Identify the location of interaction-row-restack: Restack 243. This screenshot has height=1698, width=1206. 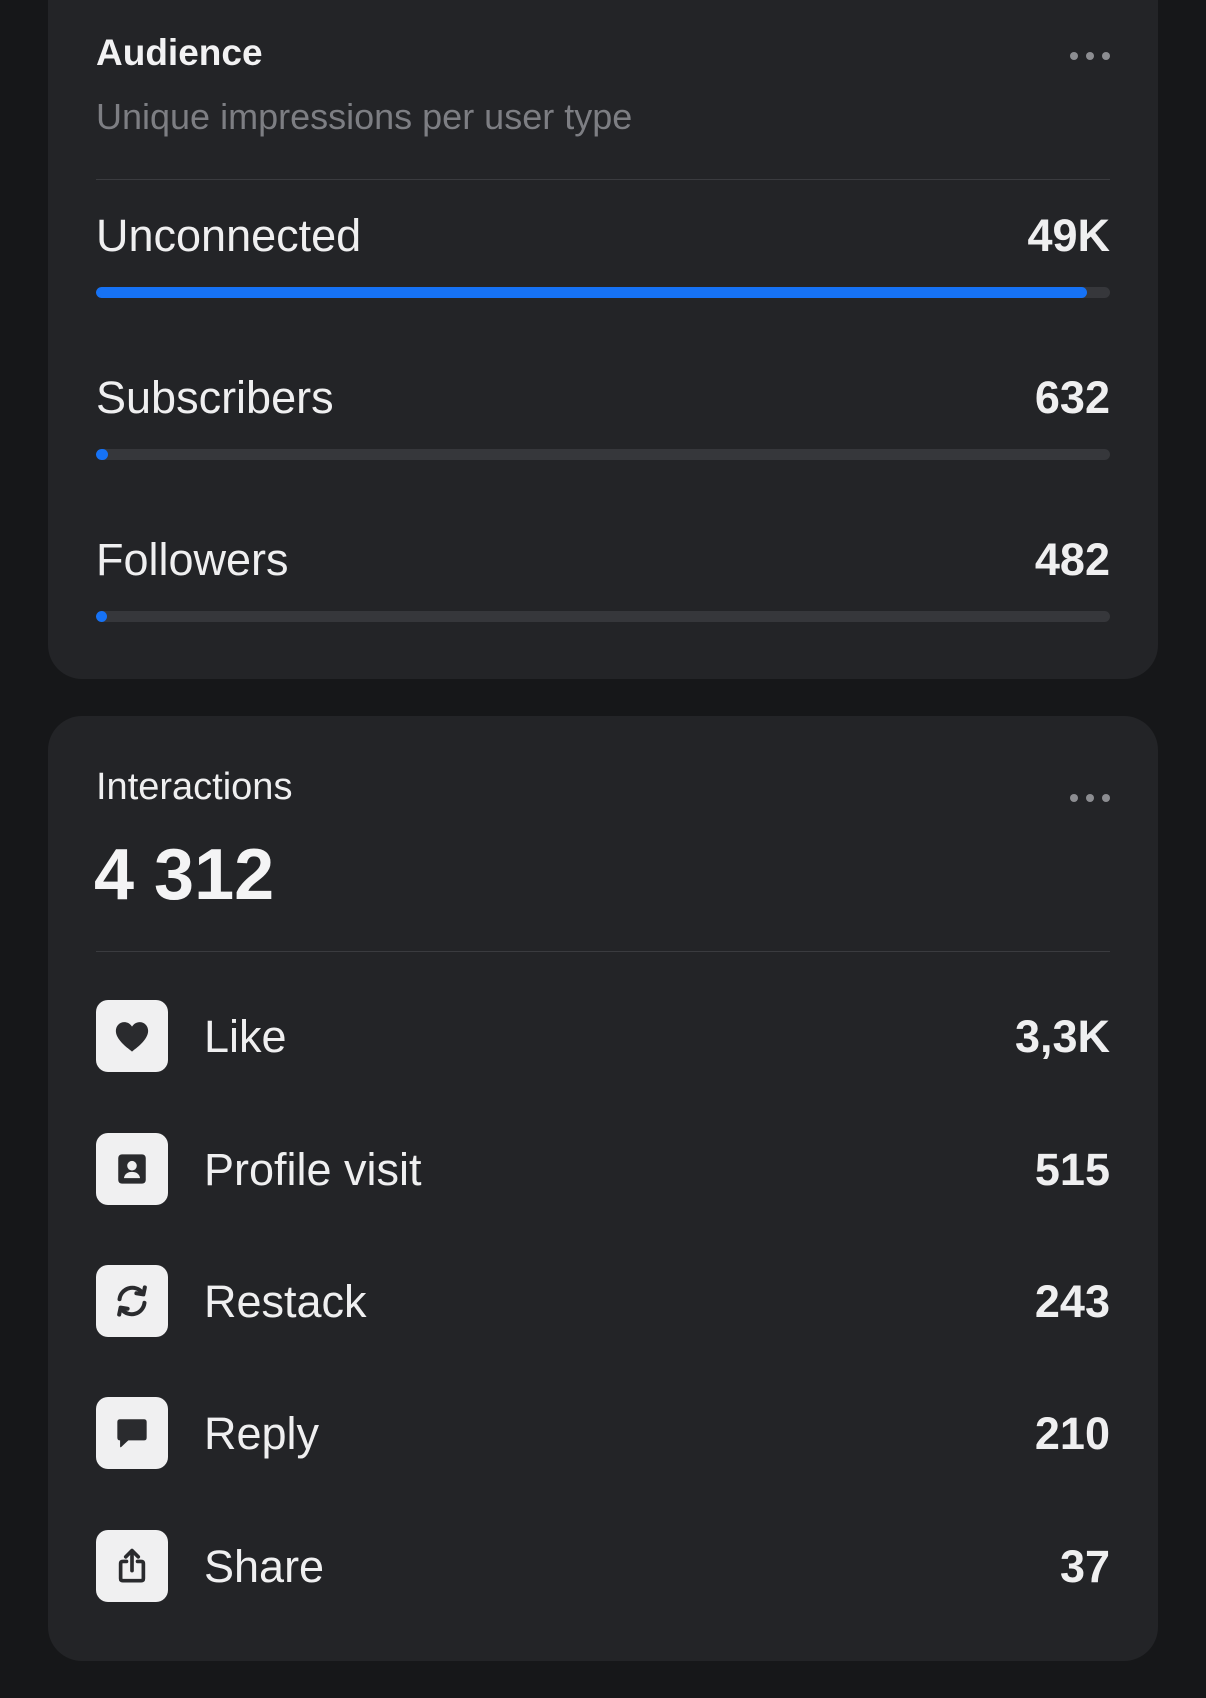
(603, 1301).